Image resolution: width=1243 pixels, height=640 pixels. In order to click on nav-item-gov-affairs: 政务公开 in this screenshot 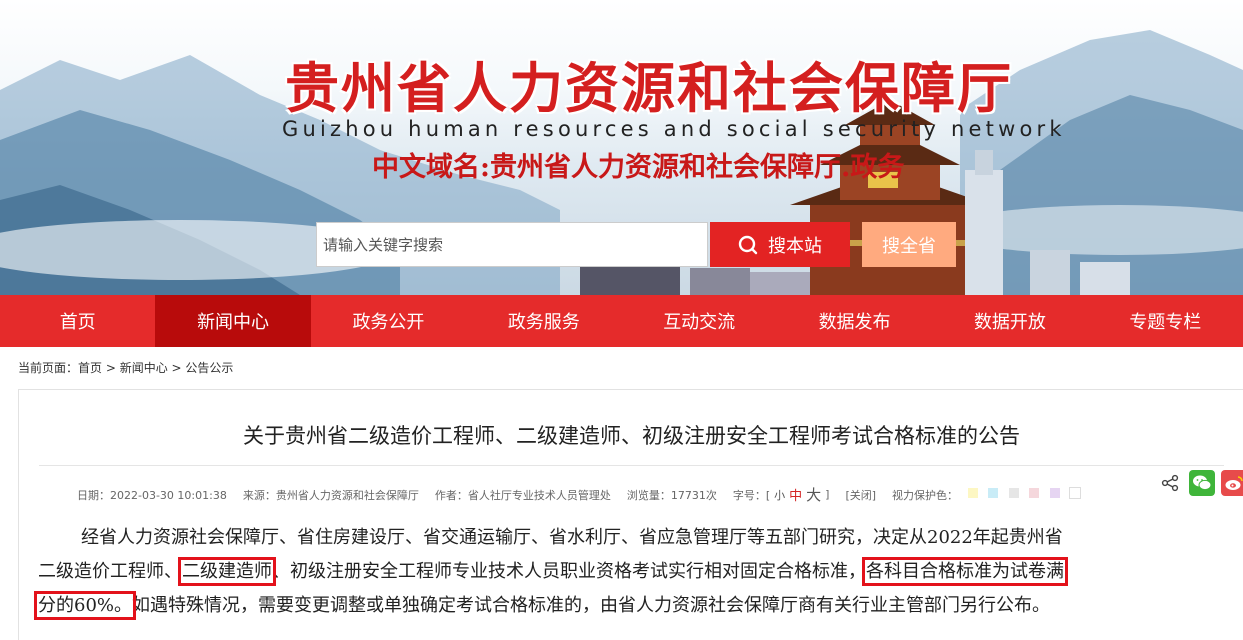, I will do `click(388, 321)`.